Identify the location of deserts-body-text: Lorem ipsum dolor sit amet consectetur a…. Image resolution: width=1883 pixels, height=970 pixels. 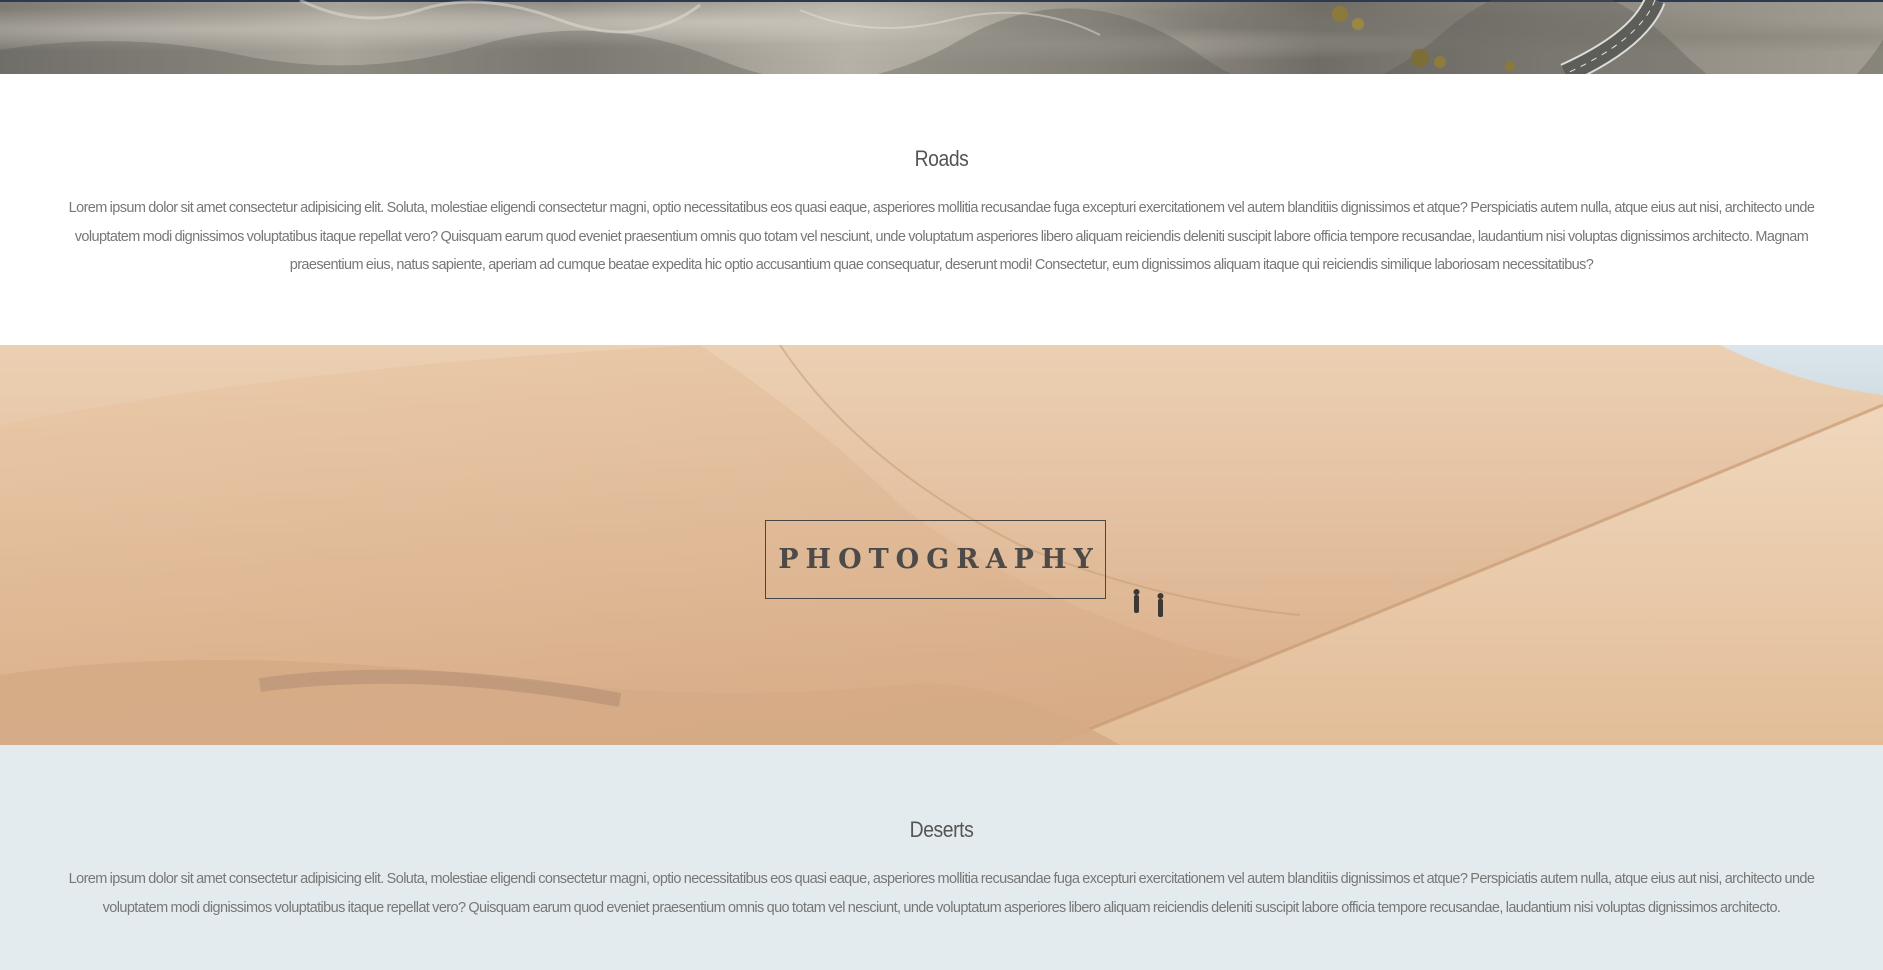
(941, 893).